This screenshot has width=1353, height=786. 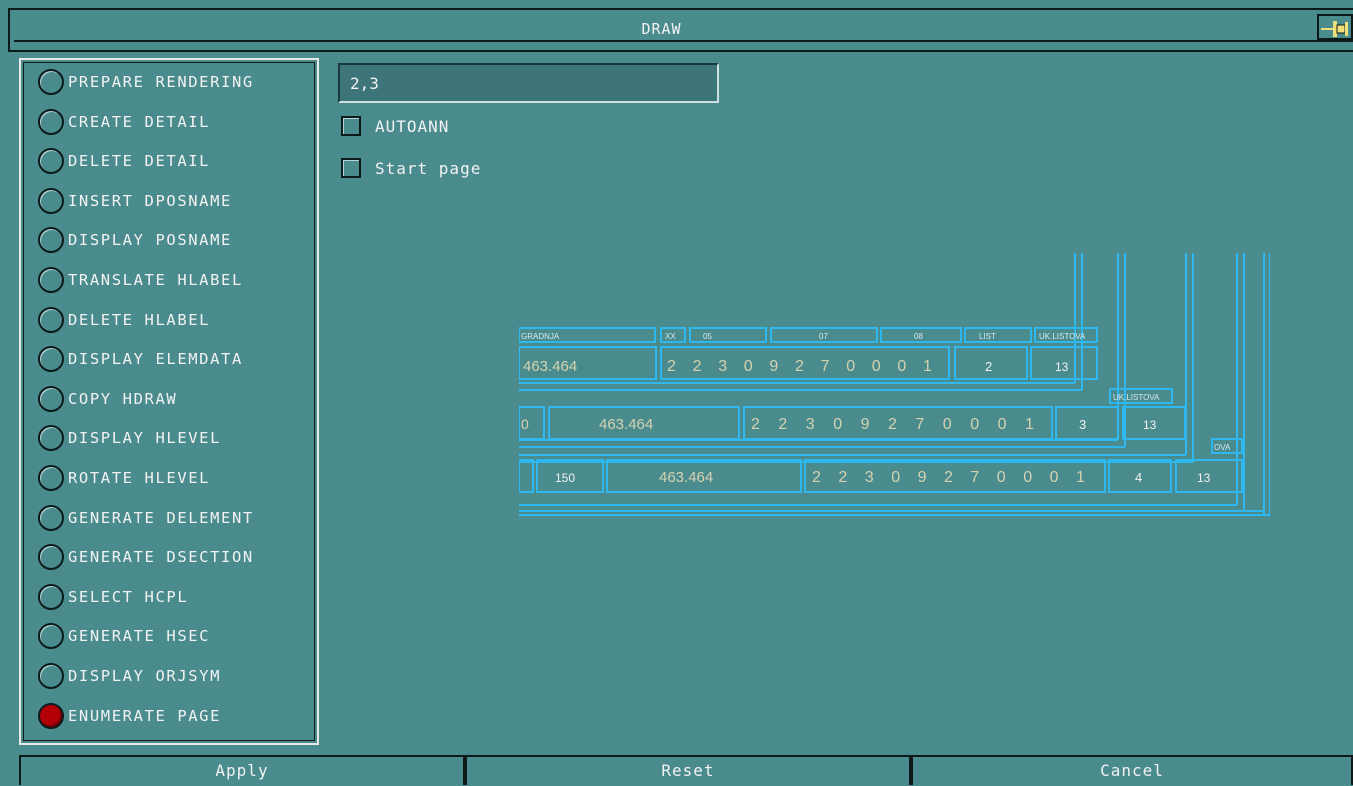 I want to click on preview-header-cell: LIST, so click(x=987, y=336).